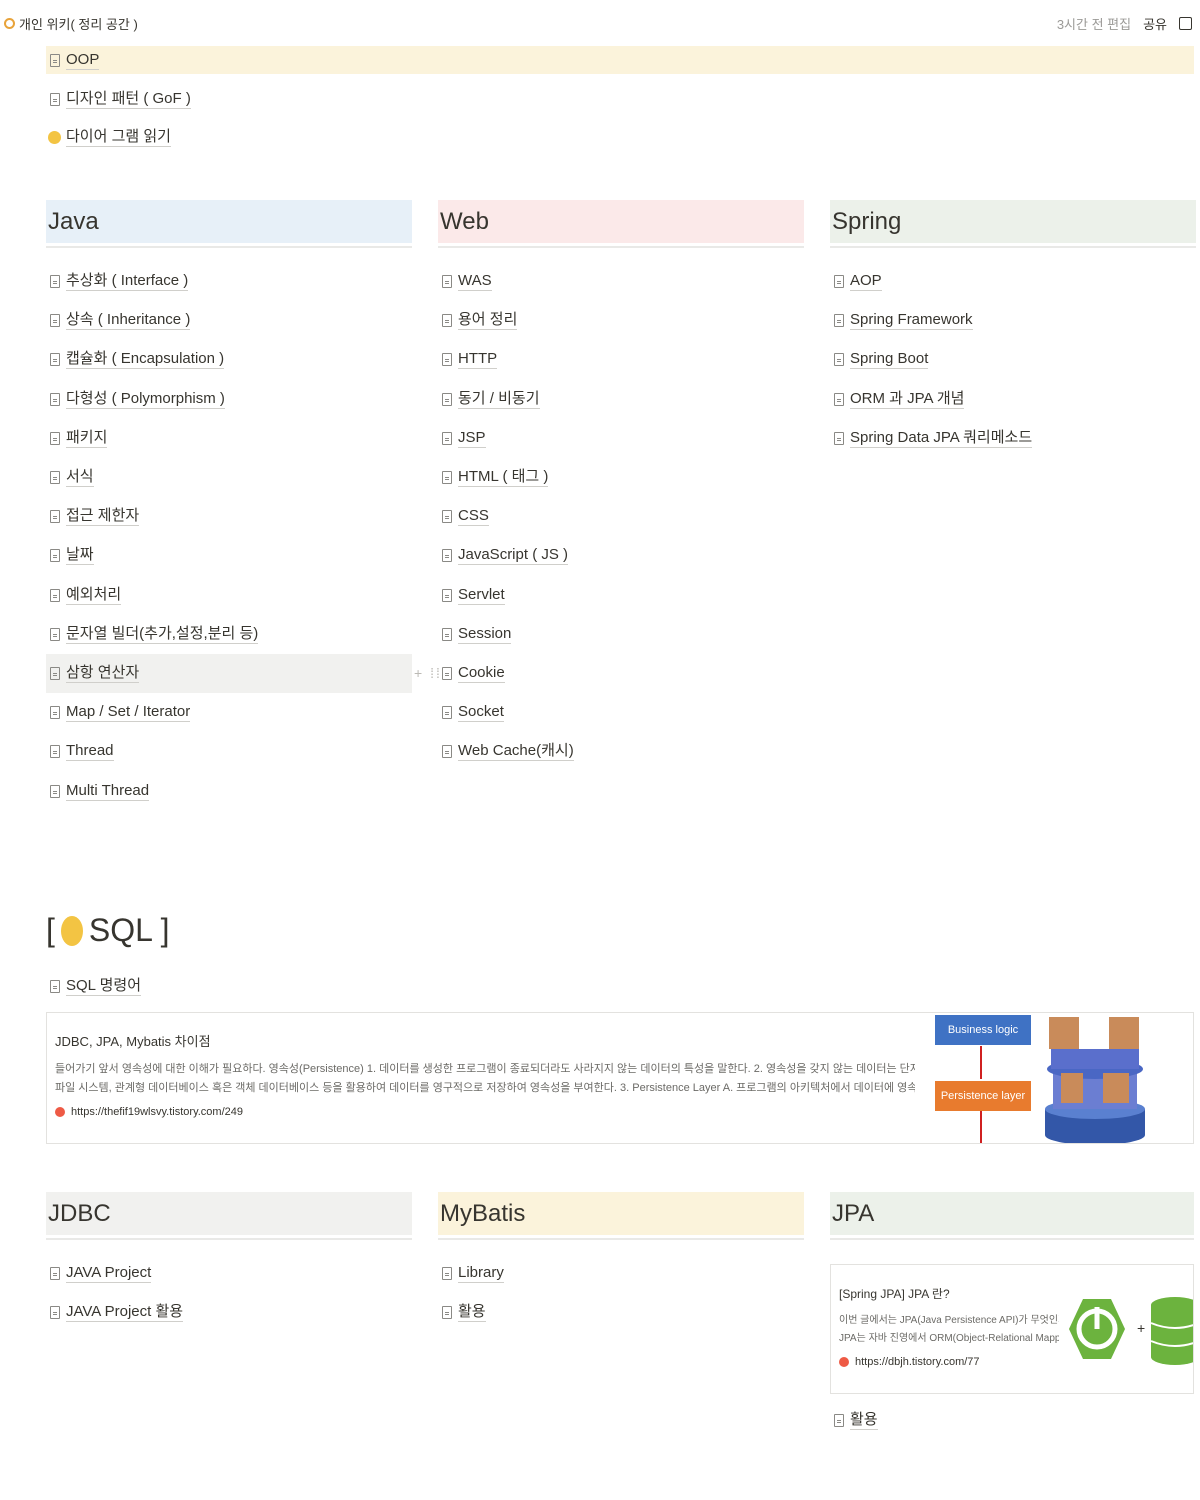 The width and height of the screenshot is (1200, 1500). Describe the element at coordinates (128, 713) in the screenshot. I see `page-link-label: Map / Set / Iterator` at that location.